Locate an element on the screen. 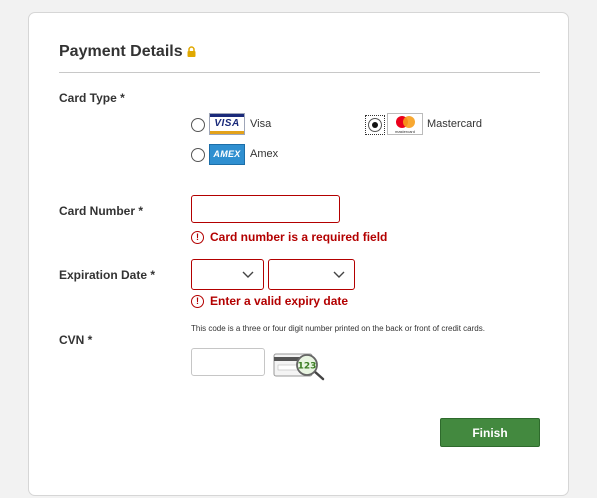 This screenshot has height=498, width=597. cvn-card-magnifier-icon: 123 is located at coordinates (299, 367).